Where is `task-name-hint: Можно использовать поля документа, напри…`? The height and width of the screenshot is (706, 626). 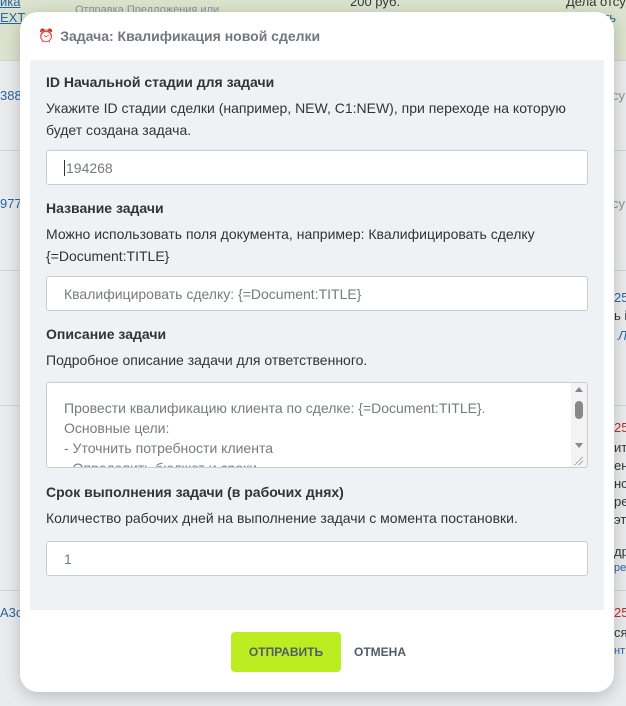 task-name-hint: Можно использовать поля документа, напри… is located at coordinates (290, 245).